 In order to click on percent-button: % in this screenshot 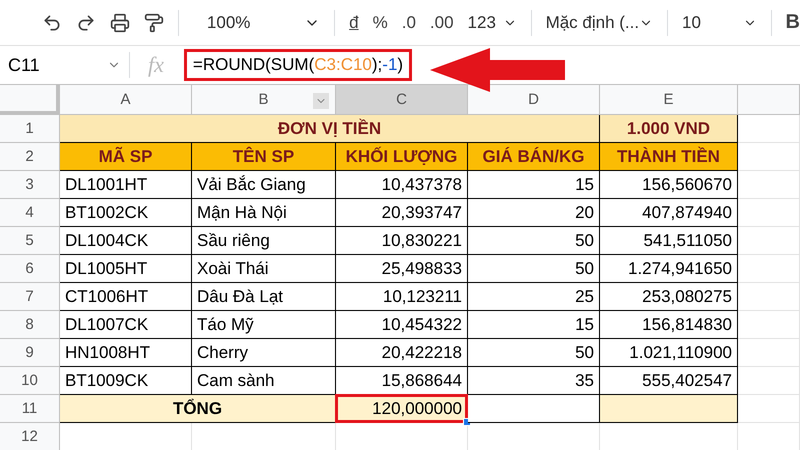, I will do `click(380, 22)`.